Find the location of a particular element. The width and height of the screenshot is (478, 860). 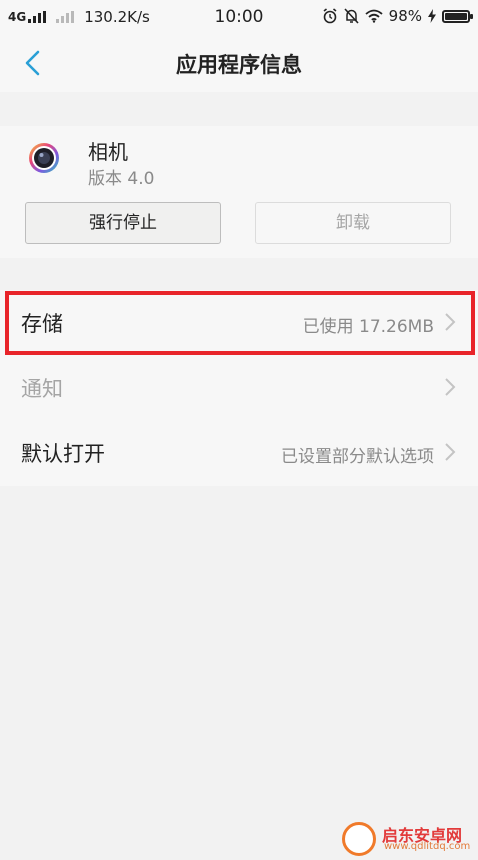

watermark-logo-icon is located at coordinates (359, 839).